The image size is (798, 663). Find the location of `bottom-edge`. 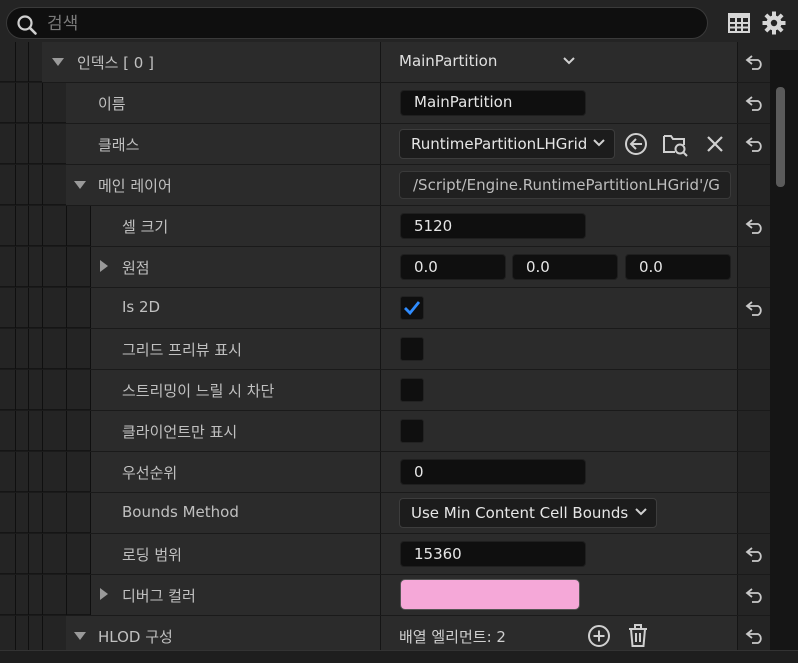

bottom-edge is located at coordinates (399, 656).